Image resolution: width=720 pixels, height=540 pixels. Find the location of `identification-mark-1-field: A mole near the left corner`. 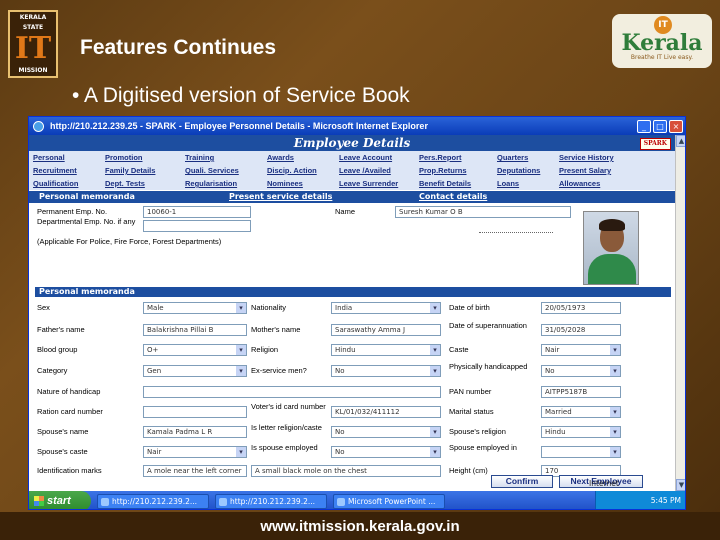

identification-mark-1-field: A mole near the left corner is located at coordinates (195, 471).